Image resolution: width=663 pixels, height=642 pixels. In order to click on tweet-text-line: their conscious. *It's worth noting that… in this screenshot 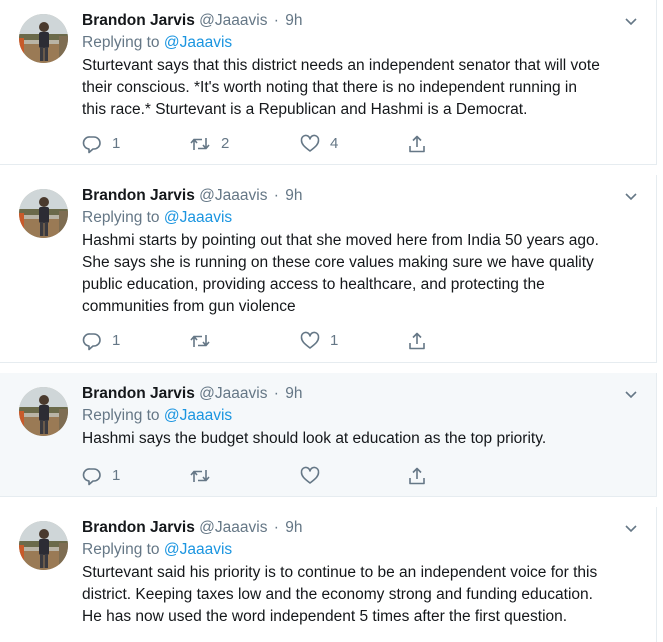, I will do `click(329, 87)`.